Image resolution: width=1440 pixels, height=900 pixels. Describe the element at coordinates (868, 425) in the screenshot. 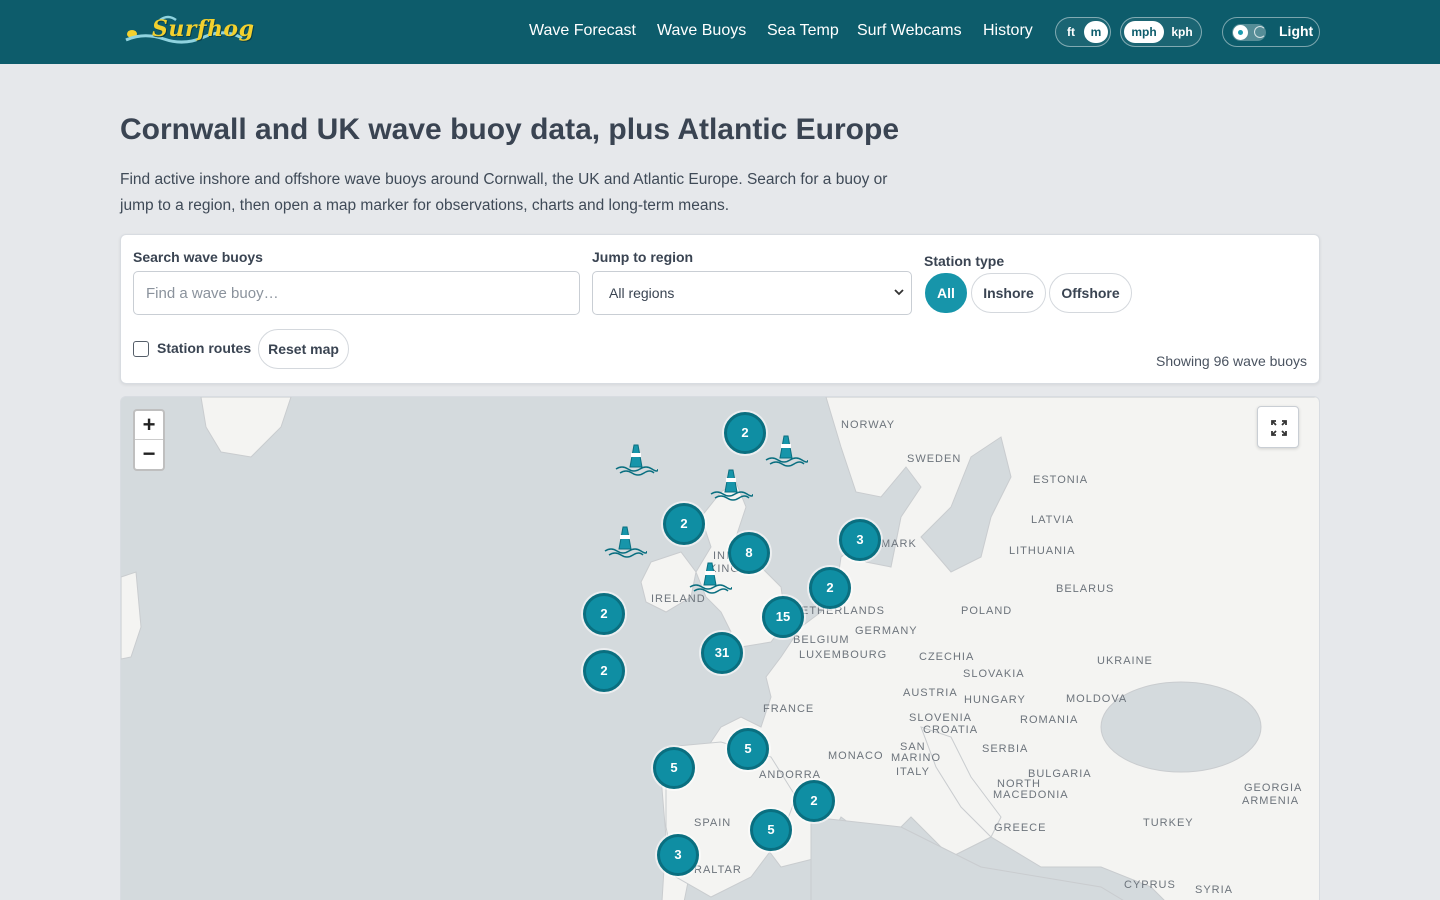

I see `place-label: NORWAY` at that location.